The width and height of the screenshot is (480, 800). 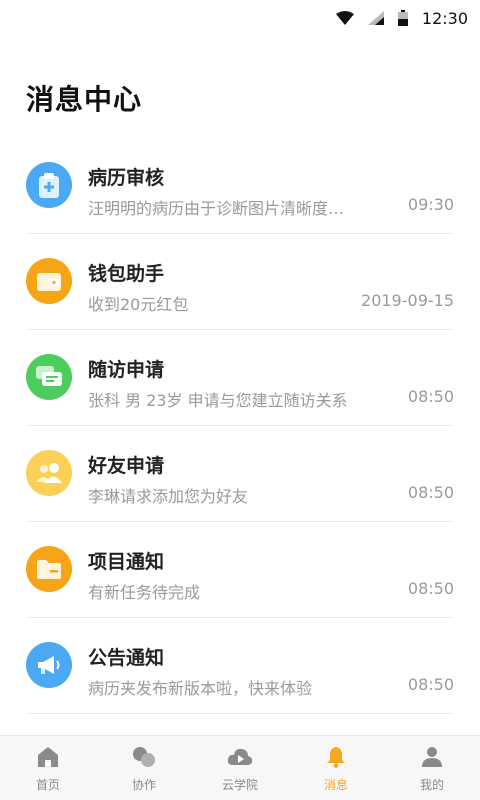 I want to click on tab-messages: 消息, so click(x=336, y=768).